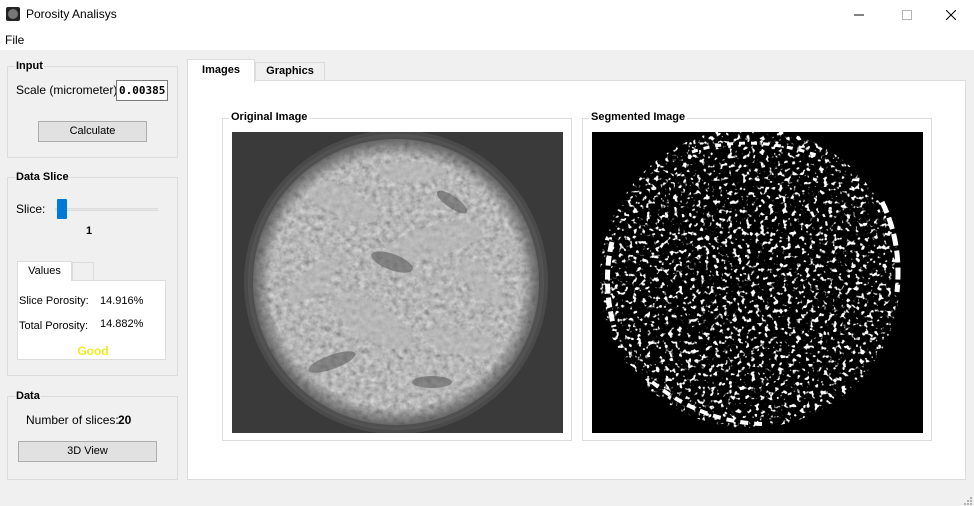  I want to click on close-button, so click(951, 15).